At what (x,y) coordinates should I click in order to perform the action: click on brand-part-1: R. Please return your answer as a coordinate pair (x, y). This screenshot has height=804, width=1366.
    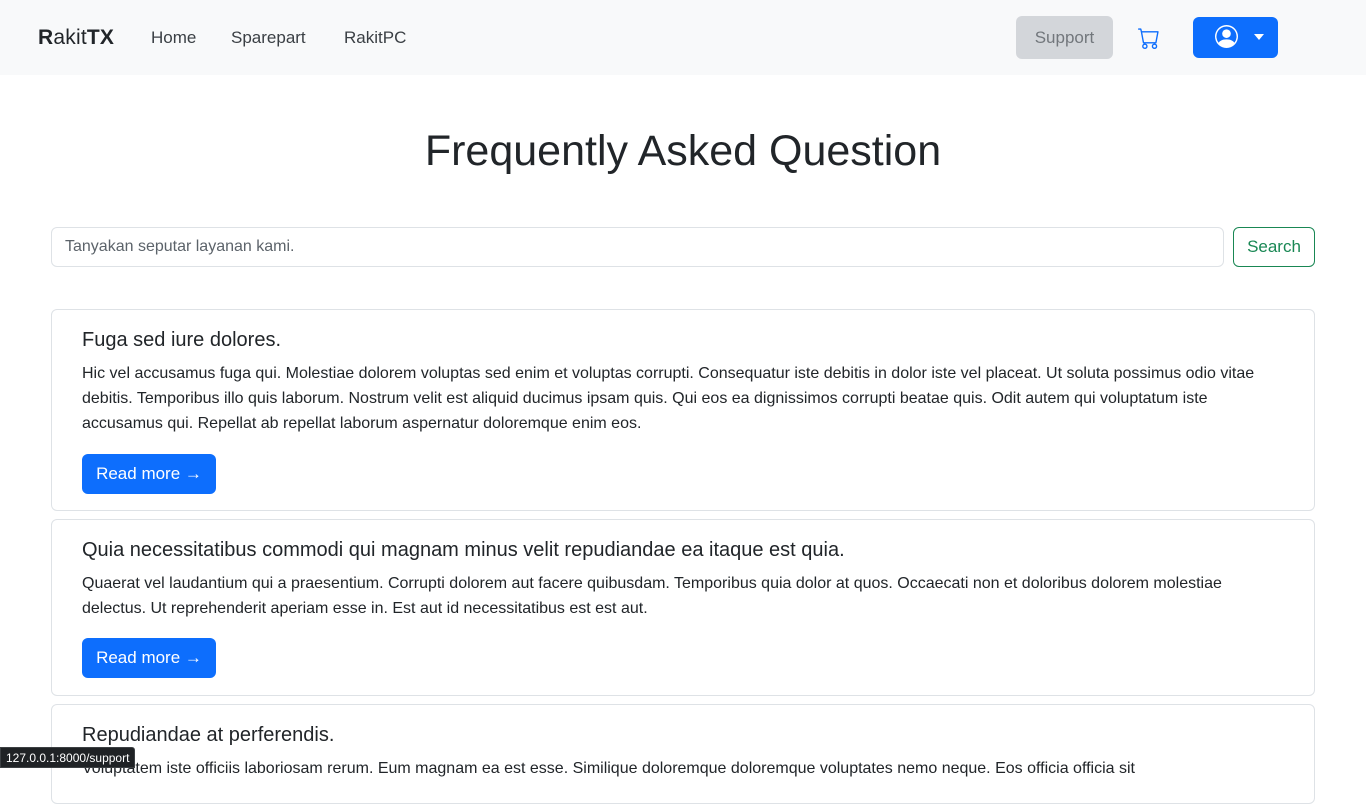
    Looking at the image, I should click on (46, 37).